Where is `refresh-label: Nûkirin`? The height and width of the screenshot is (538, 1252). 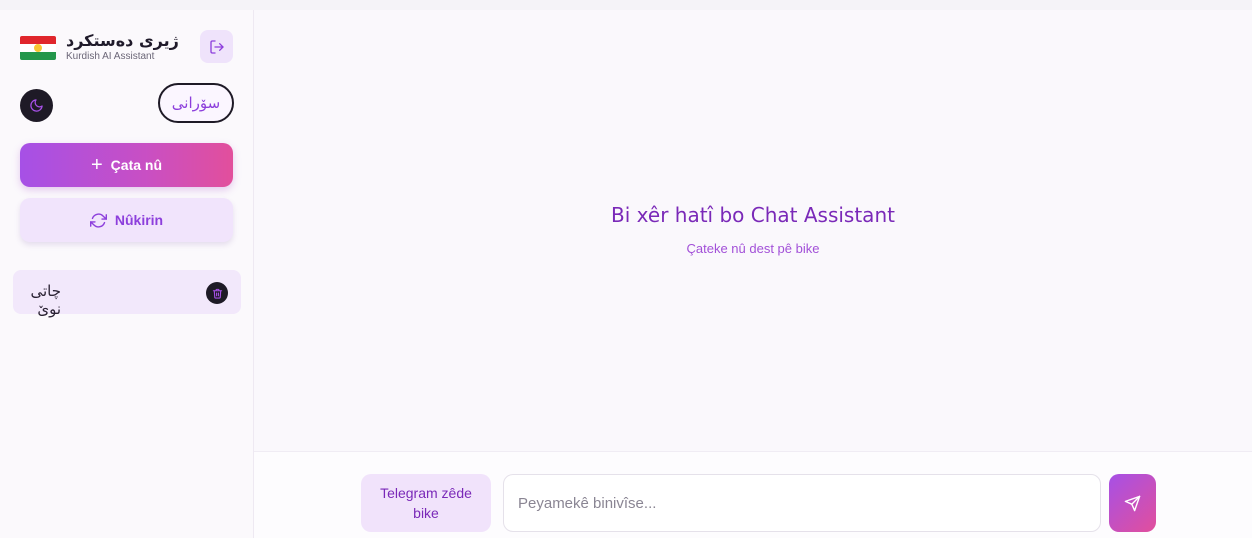
refresh-label: Nûkirin is located at coordinates (139, 220).